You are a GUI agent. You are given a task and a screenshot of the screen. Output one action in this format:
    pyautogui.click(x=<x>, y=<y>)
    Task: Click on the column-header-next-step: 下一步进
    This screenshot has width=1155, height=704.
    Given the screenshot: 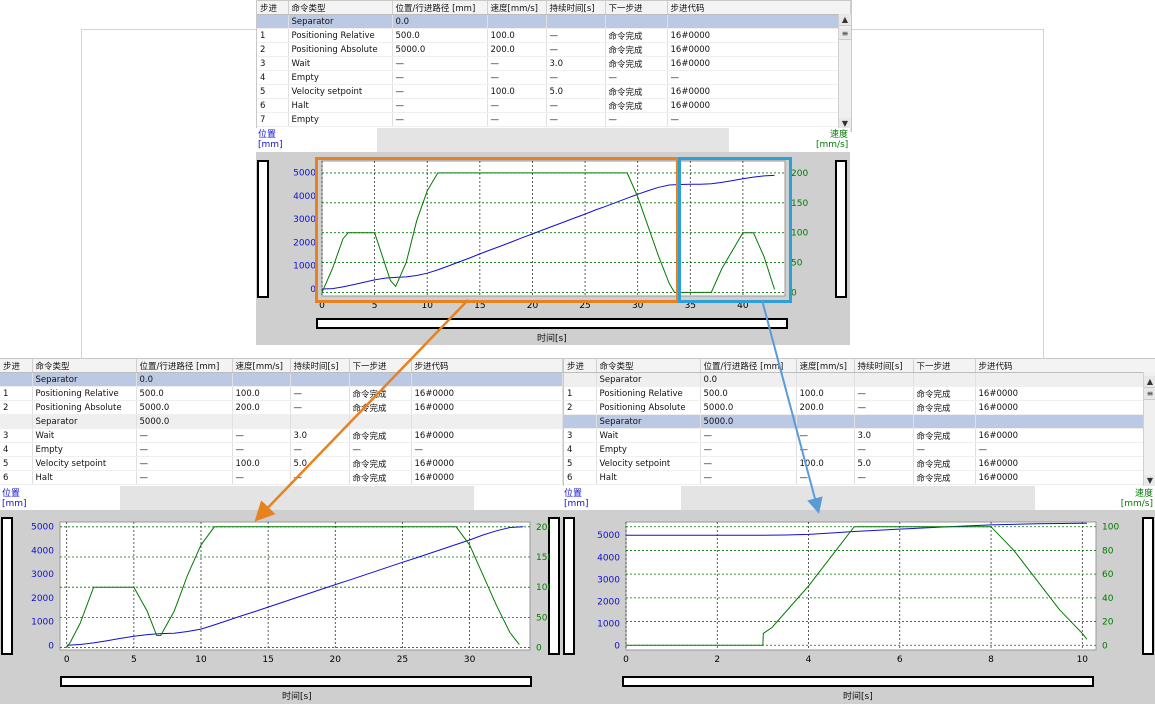 What is the action you would take?
    pyautogui.click(x=636, y=8)
    